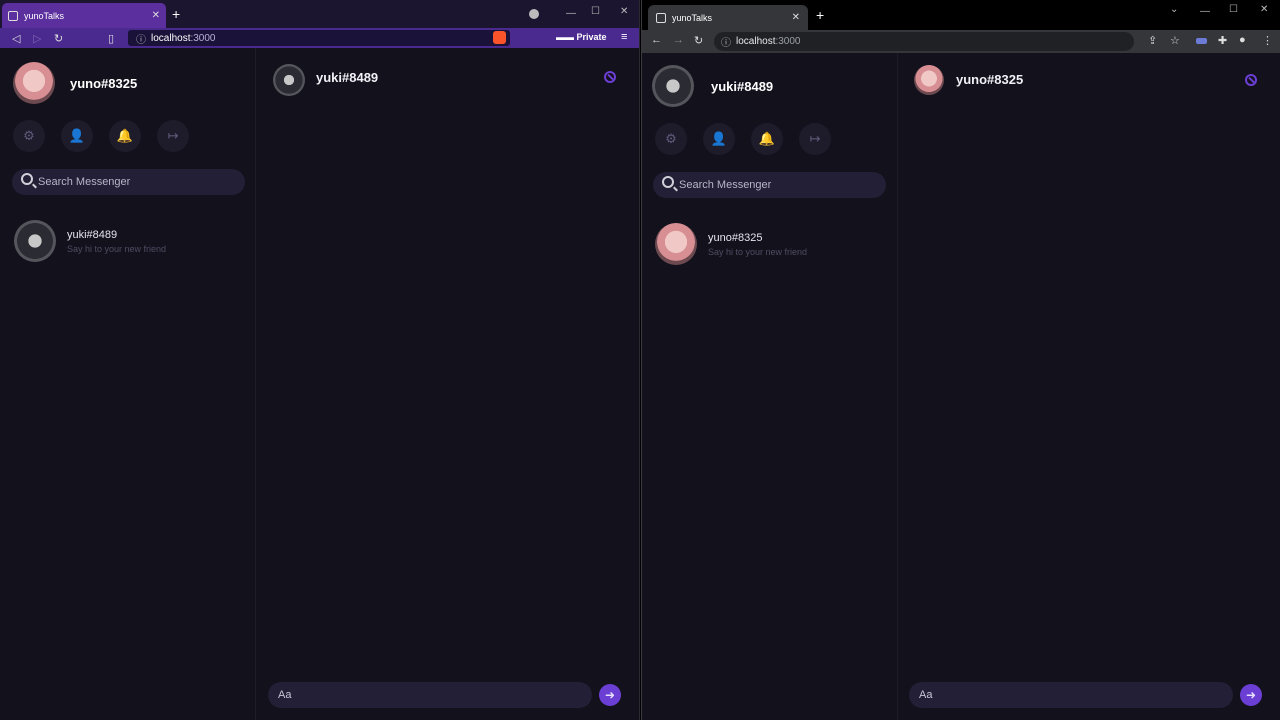  I want to click on menu-icon: ≡, so click(624, 37).